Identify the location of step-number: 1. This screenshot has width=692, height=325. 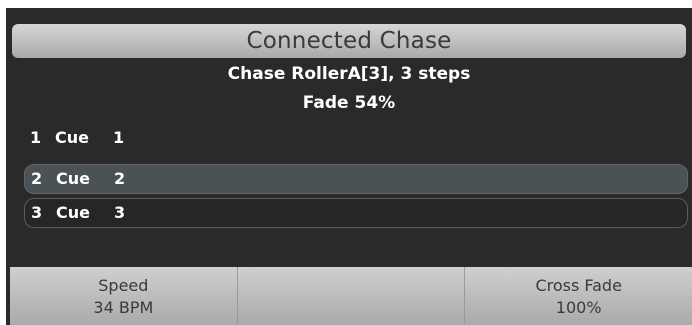
(36, 137).